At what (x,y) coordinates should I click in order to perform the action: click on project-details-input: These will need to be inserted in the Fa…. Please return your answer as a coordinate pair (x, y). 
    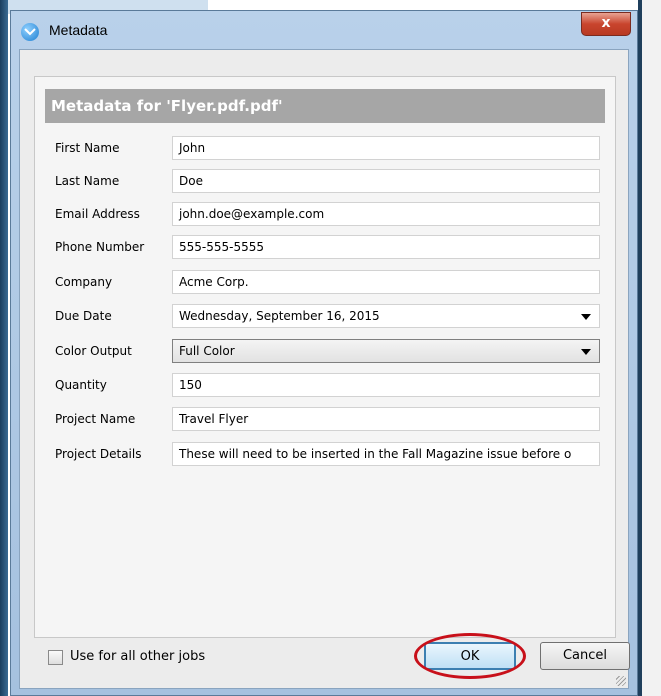
    Looking at the image, I should click on (386, 454).